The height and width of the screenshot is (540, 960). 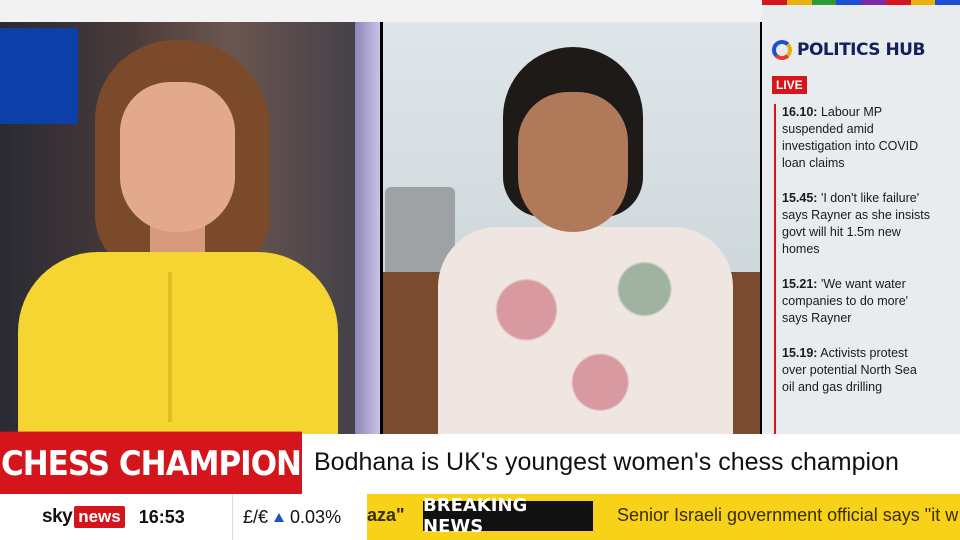 I want to click on hub-item-time: 15.45:, so click(x=800, y=198).